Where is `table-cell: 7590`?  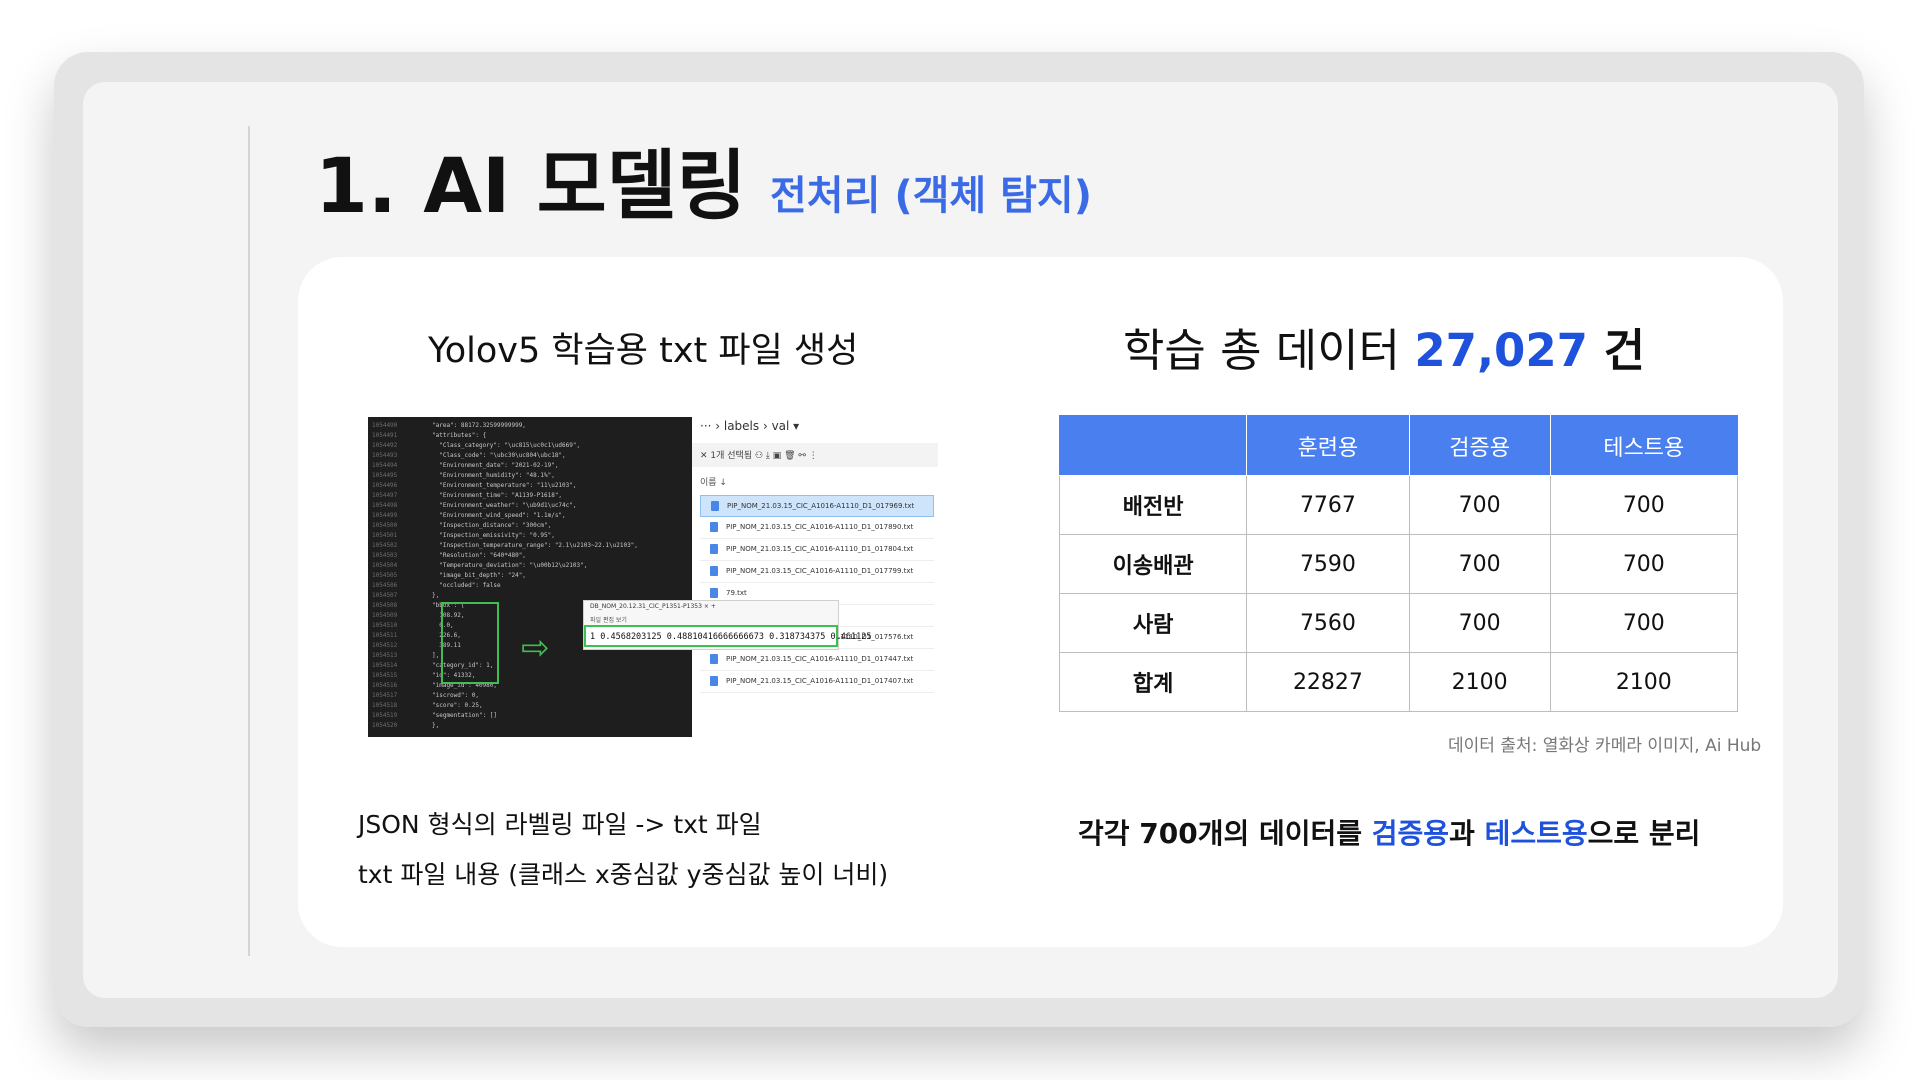
table-cell: 7590 is located at coordinates (1328, 564).